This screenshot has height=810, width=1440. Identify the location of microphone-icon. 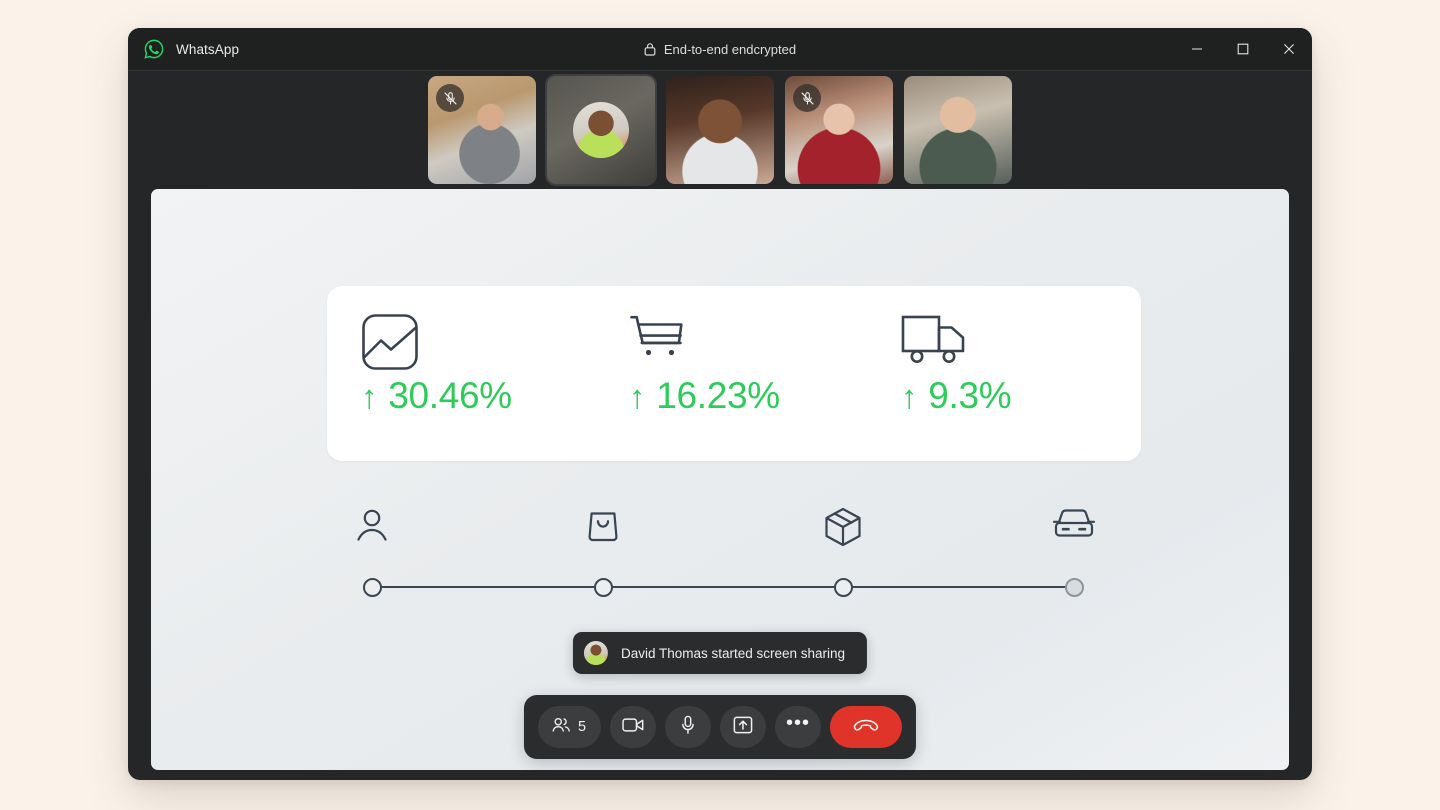
(688, 727).